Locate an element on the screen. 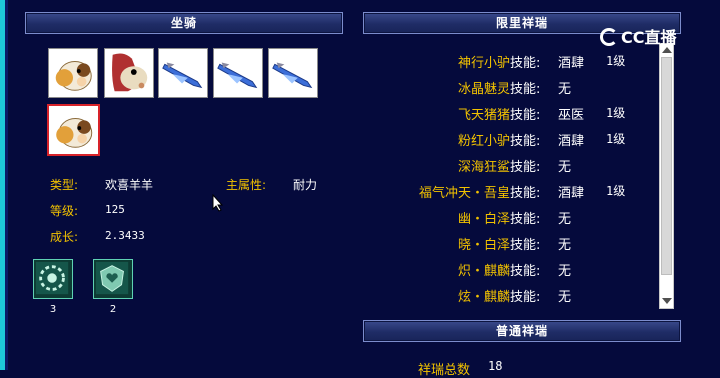  mount-slot-sheep-selected is located at coordinates (73, 130).